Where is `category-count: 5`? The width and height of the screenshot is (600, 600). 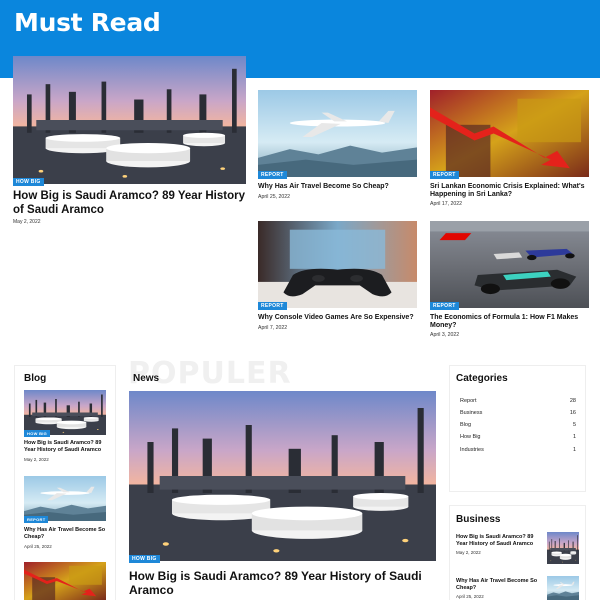
category-count: 5 is located at coordinates (574, 425).